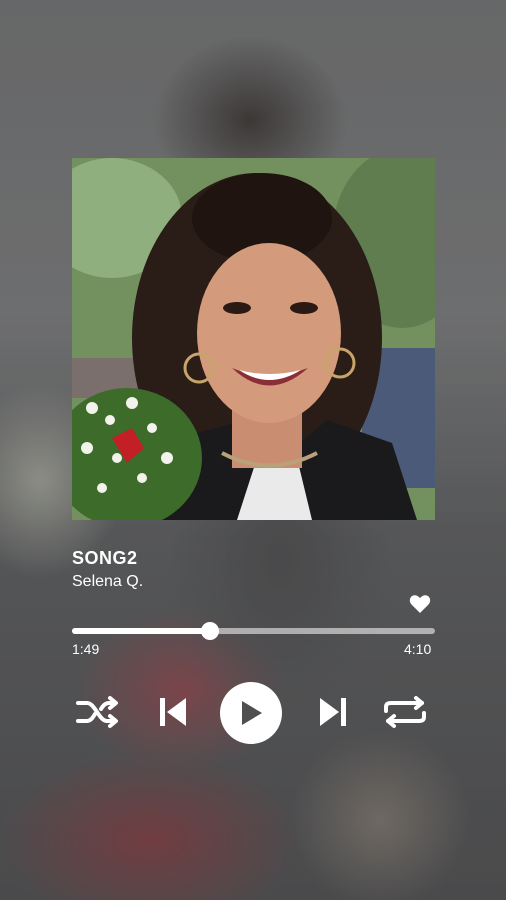  I want to click on song-title: SONG2, so click(105, 558).